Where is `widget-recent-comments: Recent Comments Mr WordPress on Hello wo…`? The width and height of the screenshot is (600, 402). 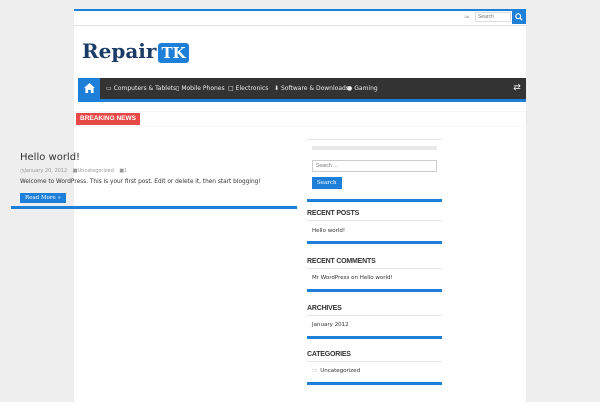
widget-recent-comments: Recent Comments Mr WordPress on Hello wo… is located at coordinates (374, 275).